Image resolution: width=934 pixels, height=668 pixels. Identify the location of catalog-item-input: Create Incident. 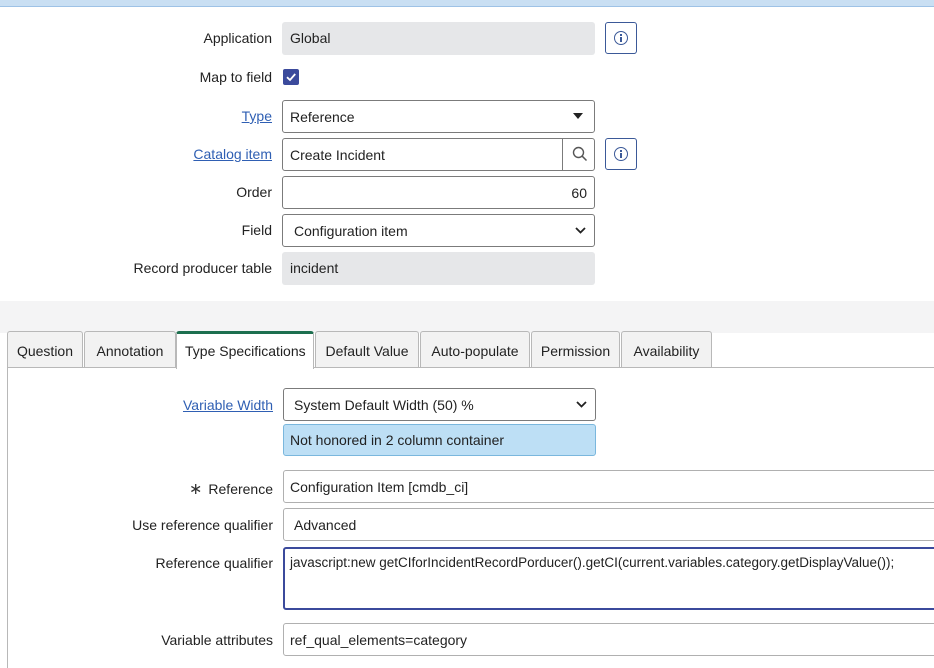
(438, 154).